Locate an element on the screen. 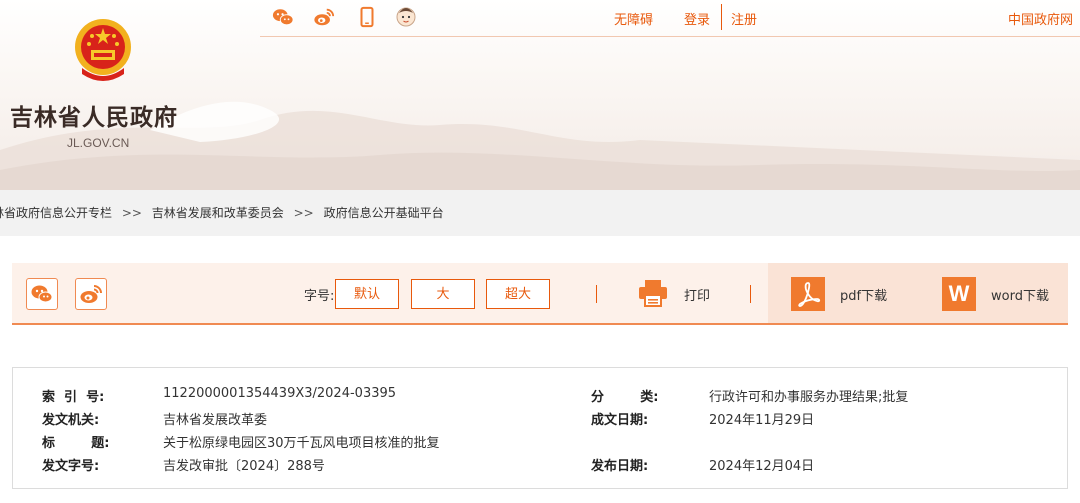  print-link: 打印 is located at coordinates (697, 294).